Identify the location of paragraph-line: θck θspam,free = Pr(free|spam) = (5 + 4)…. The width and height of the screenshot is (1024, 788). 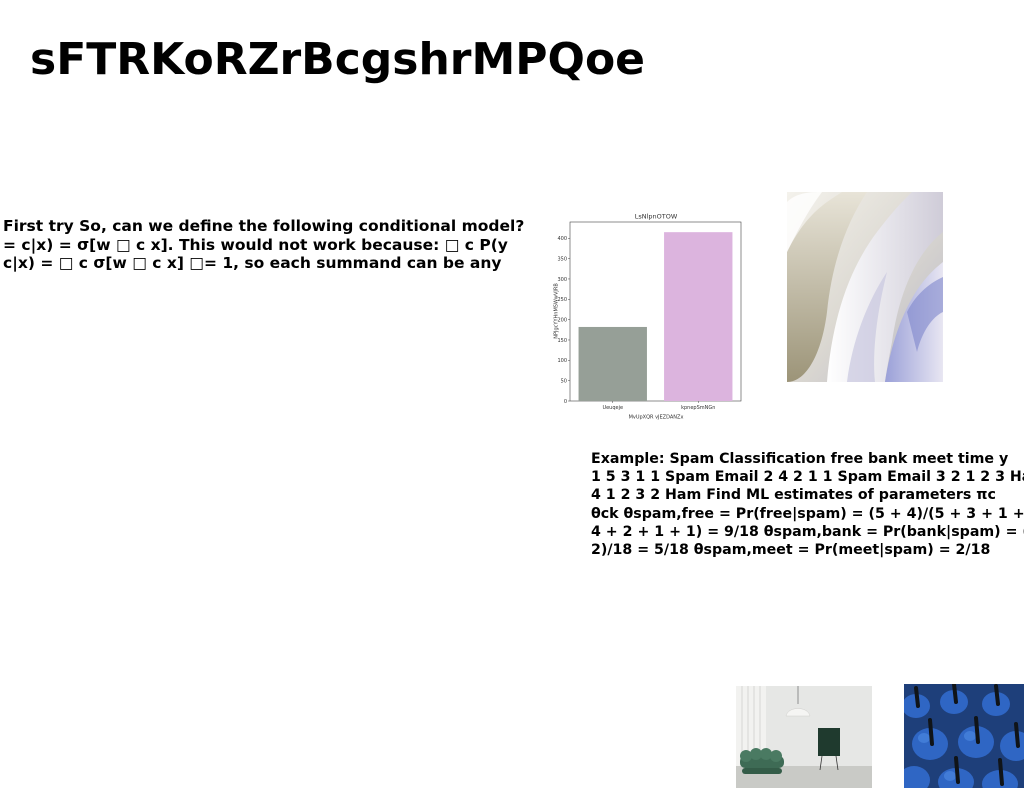
(807, 513).